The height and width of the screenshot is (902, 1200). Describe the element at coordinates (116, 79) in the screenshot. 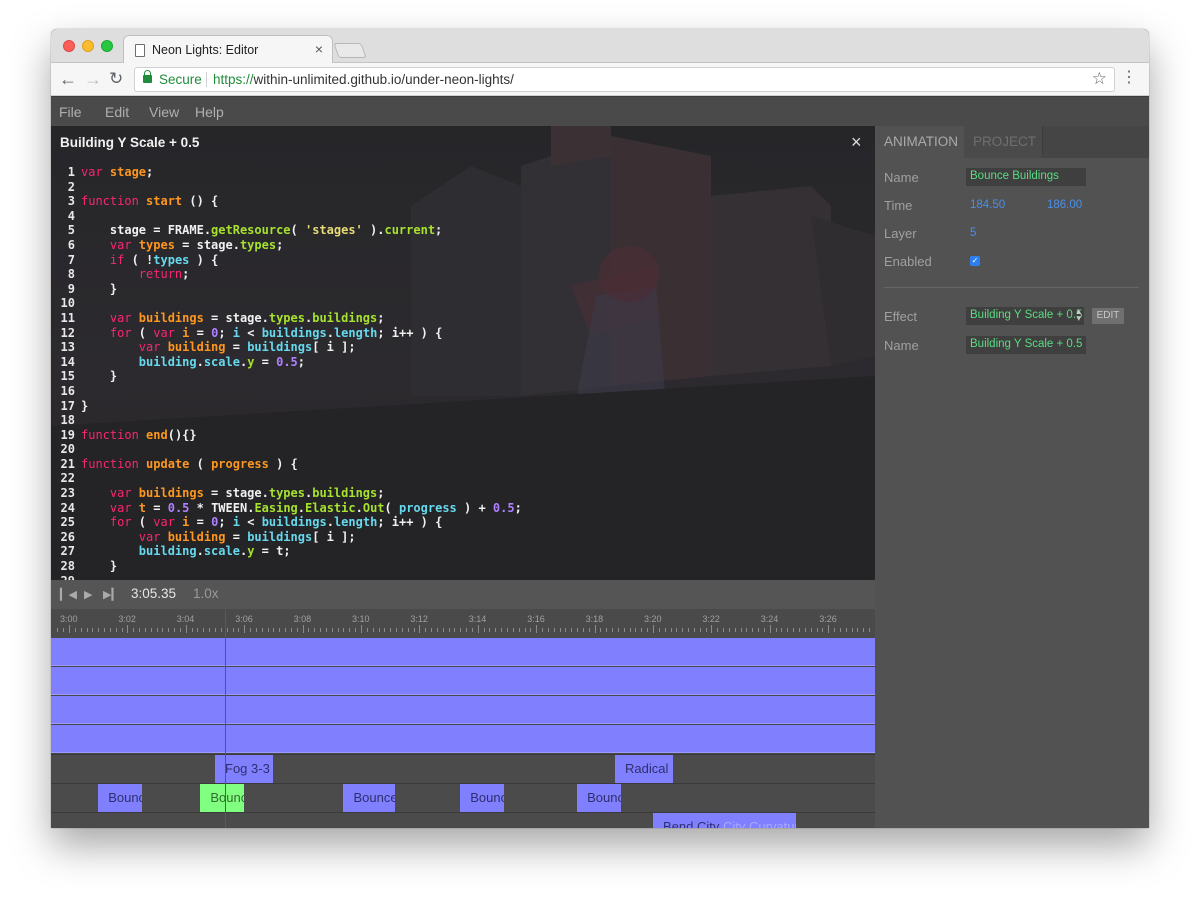

I see `reload-icon: ↻` at that location.